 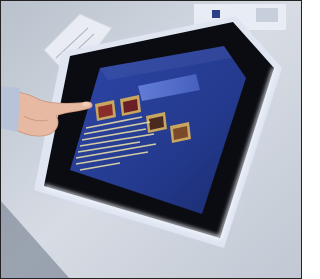 What do you see at coordinates (267, 15) in the screenshot?
I see `sign-detail` at bounding box center [267, 15].